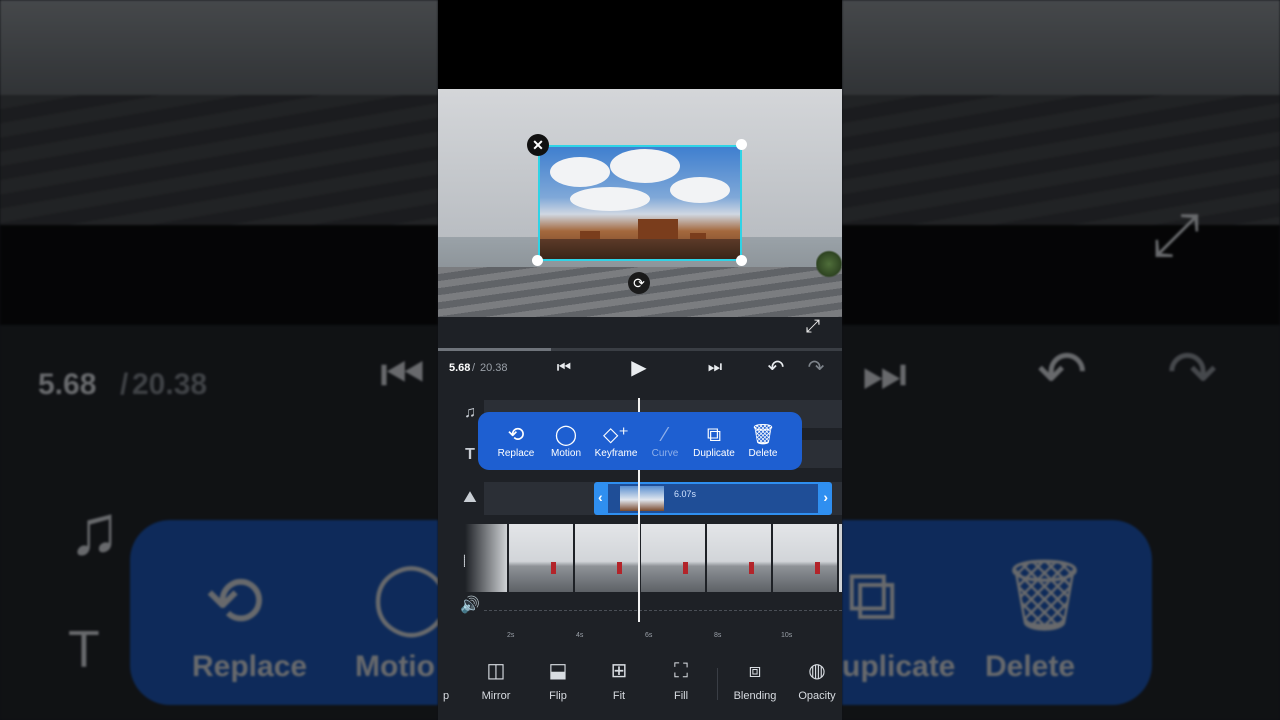 Image resolution: width=1280 pixels, height=720 pixels. I want to click on flip-label: Flip, so click(558, 696).